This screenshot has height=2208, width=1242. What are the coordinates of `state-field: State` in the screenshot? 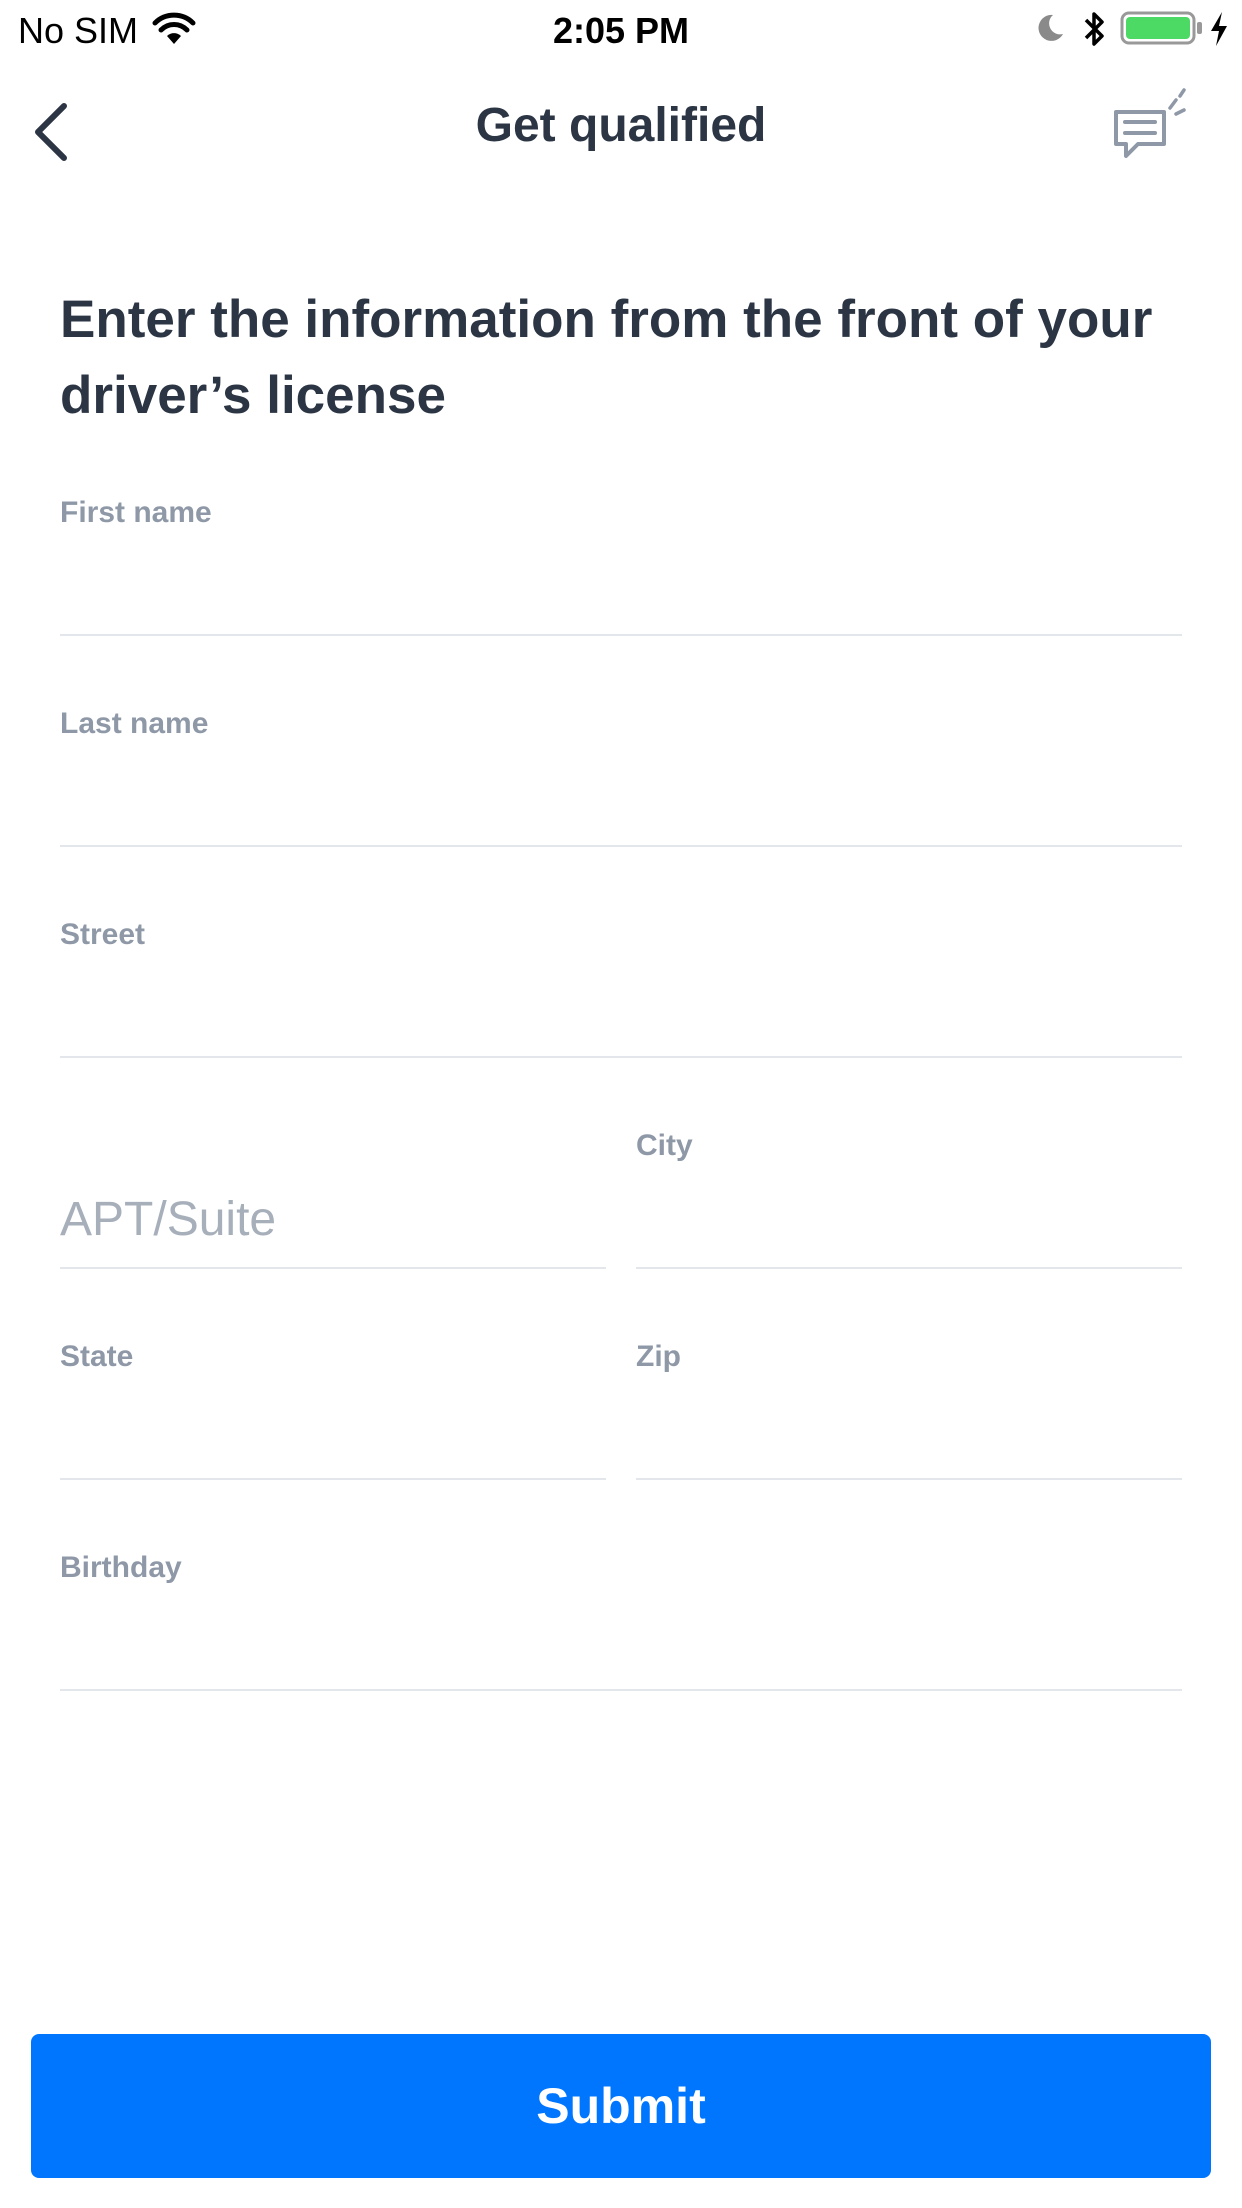 It's located at (333, 1415).